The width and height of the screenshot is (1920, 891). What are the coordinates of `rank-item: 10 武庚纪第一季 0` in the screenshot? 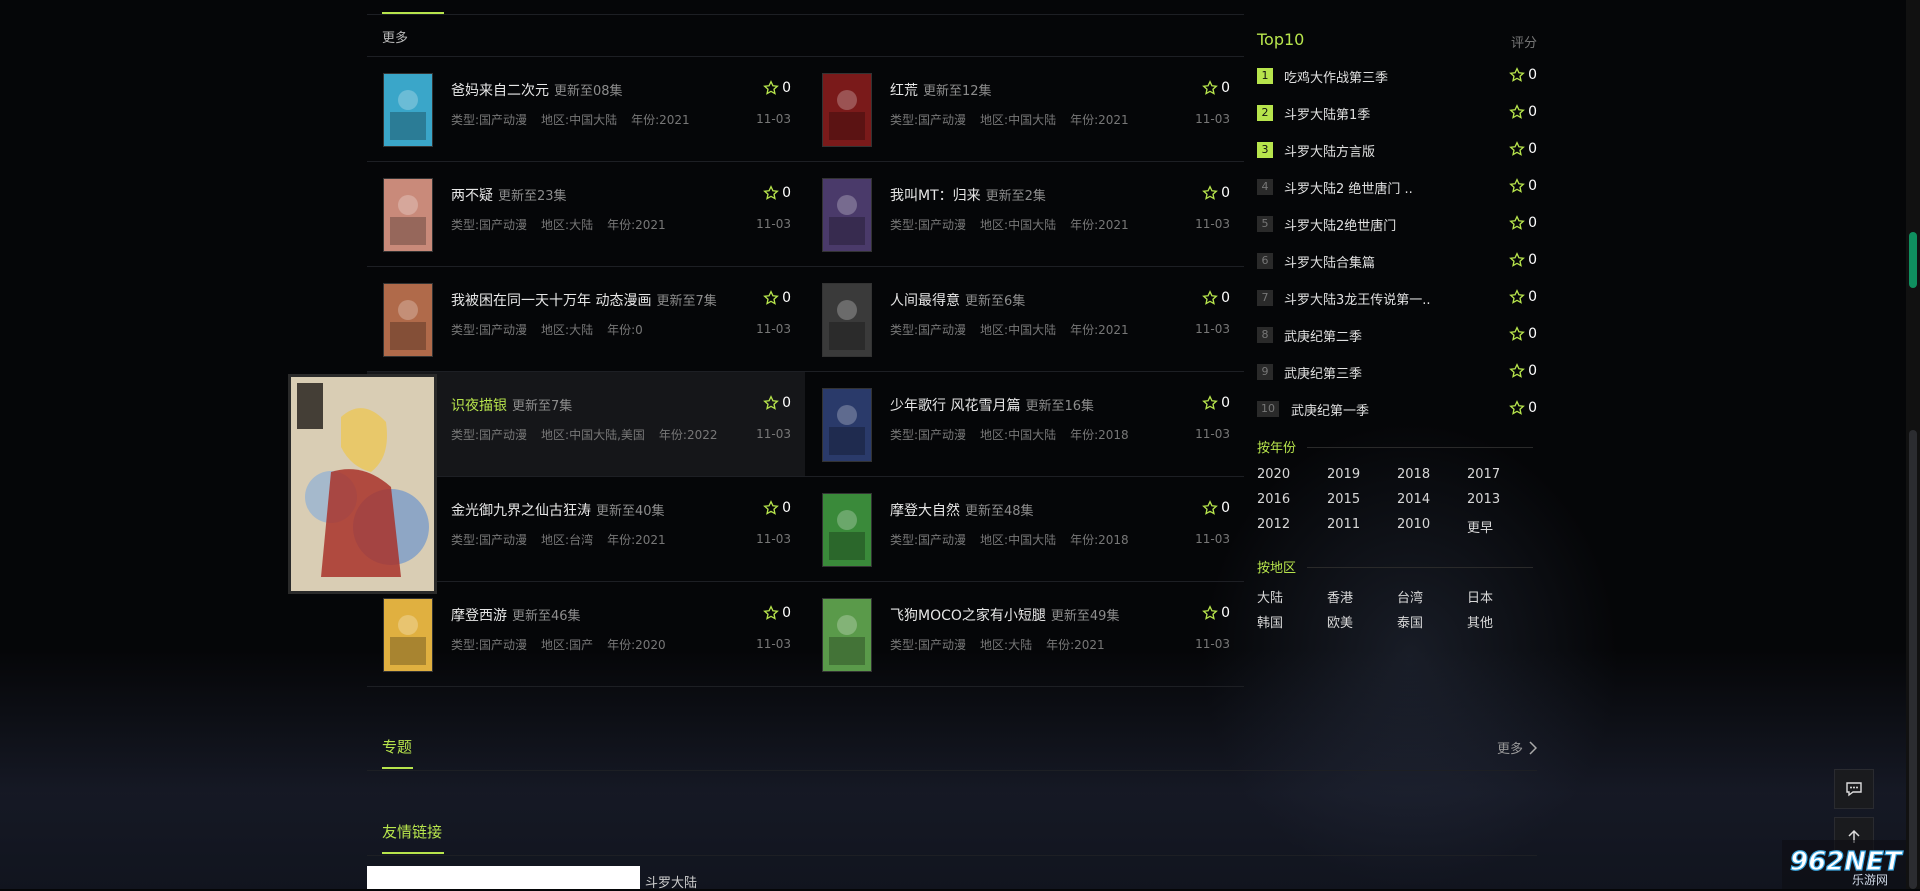 It's located at (1397, 409).